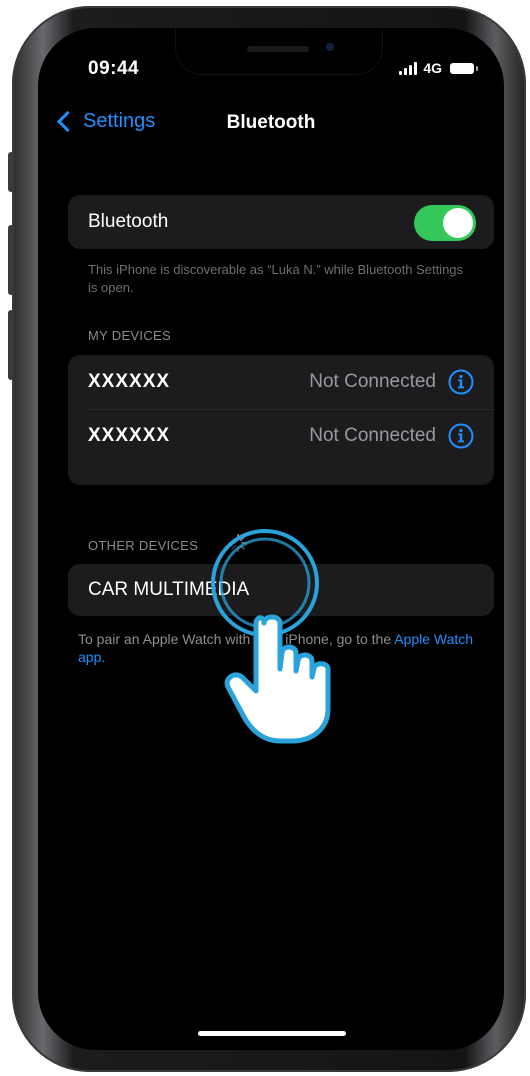  I want to click on my-devices-header: MY DEVICES, so click(129, 335).